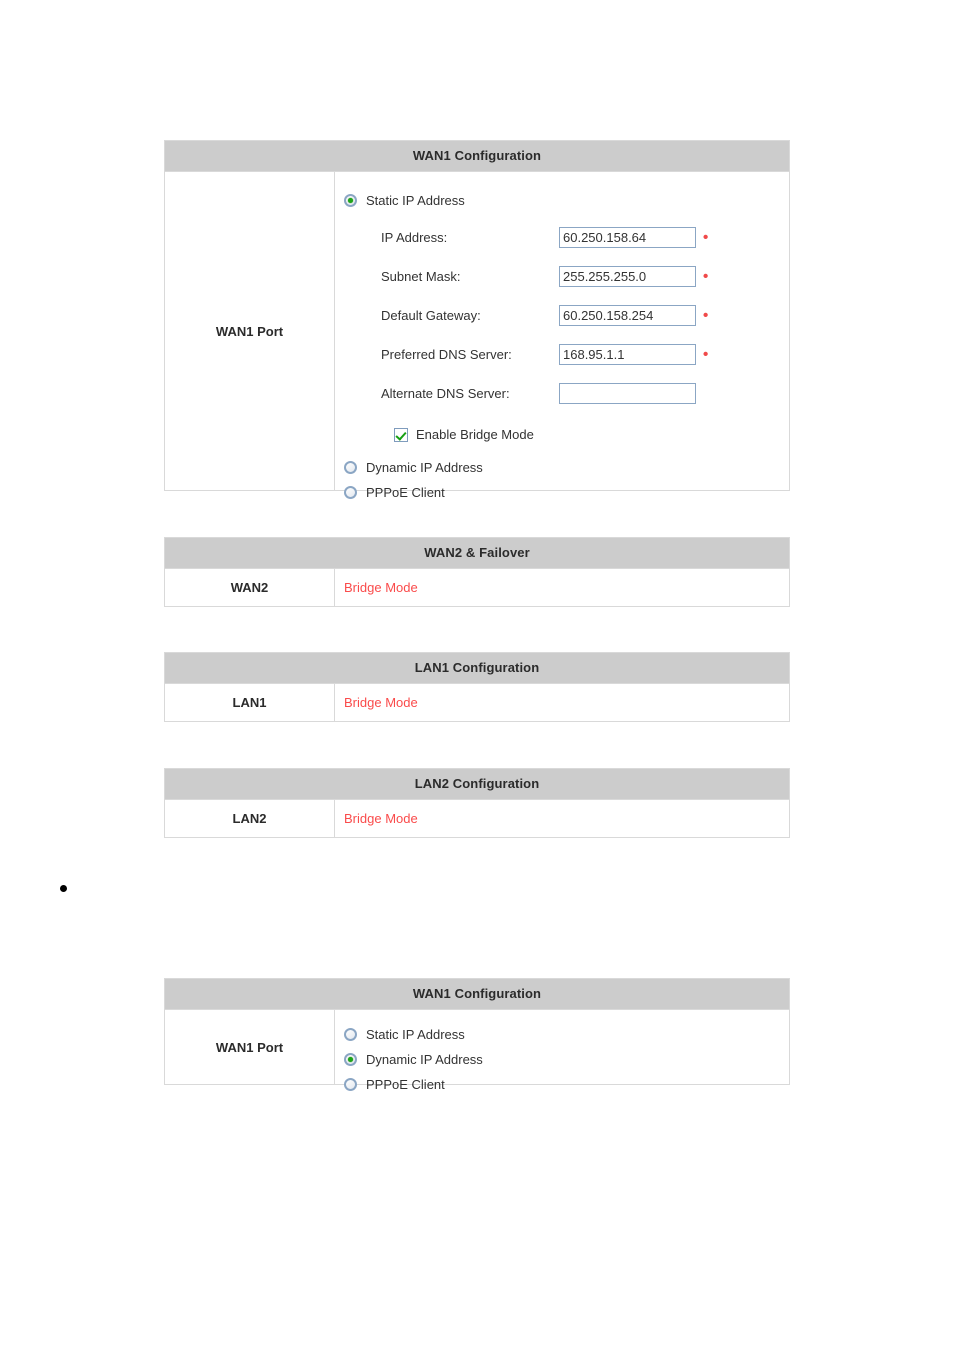  What do you see at coordinates (350, 1059) in the screenshot?
I see `radio-dynamic-table-dynamic-ip-address-icon` at bounding box center [350, 1059].